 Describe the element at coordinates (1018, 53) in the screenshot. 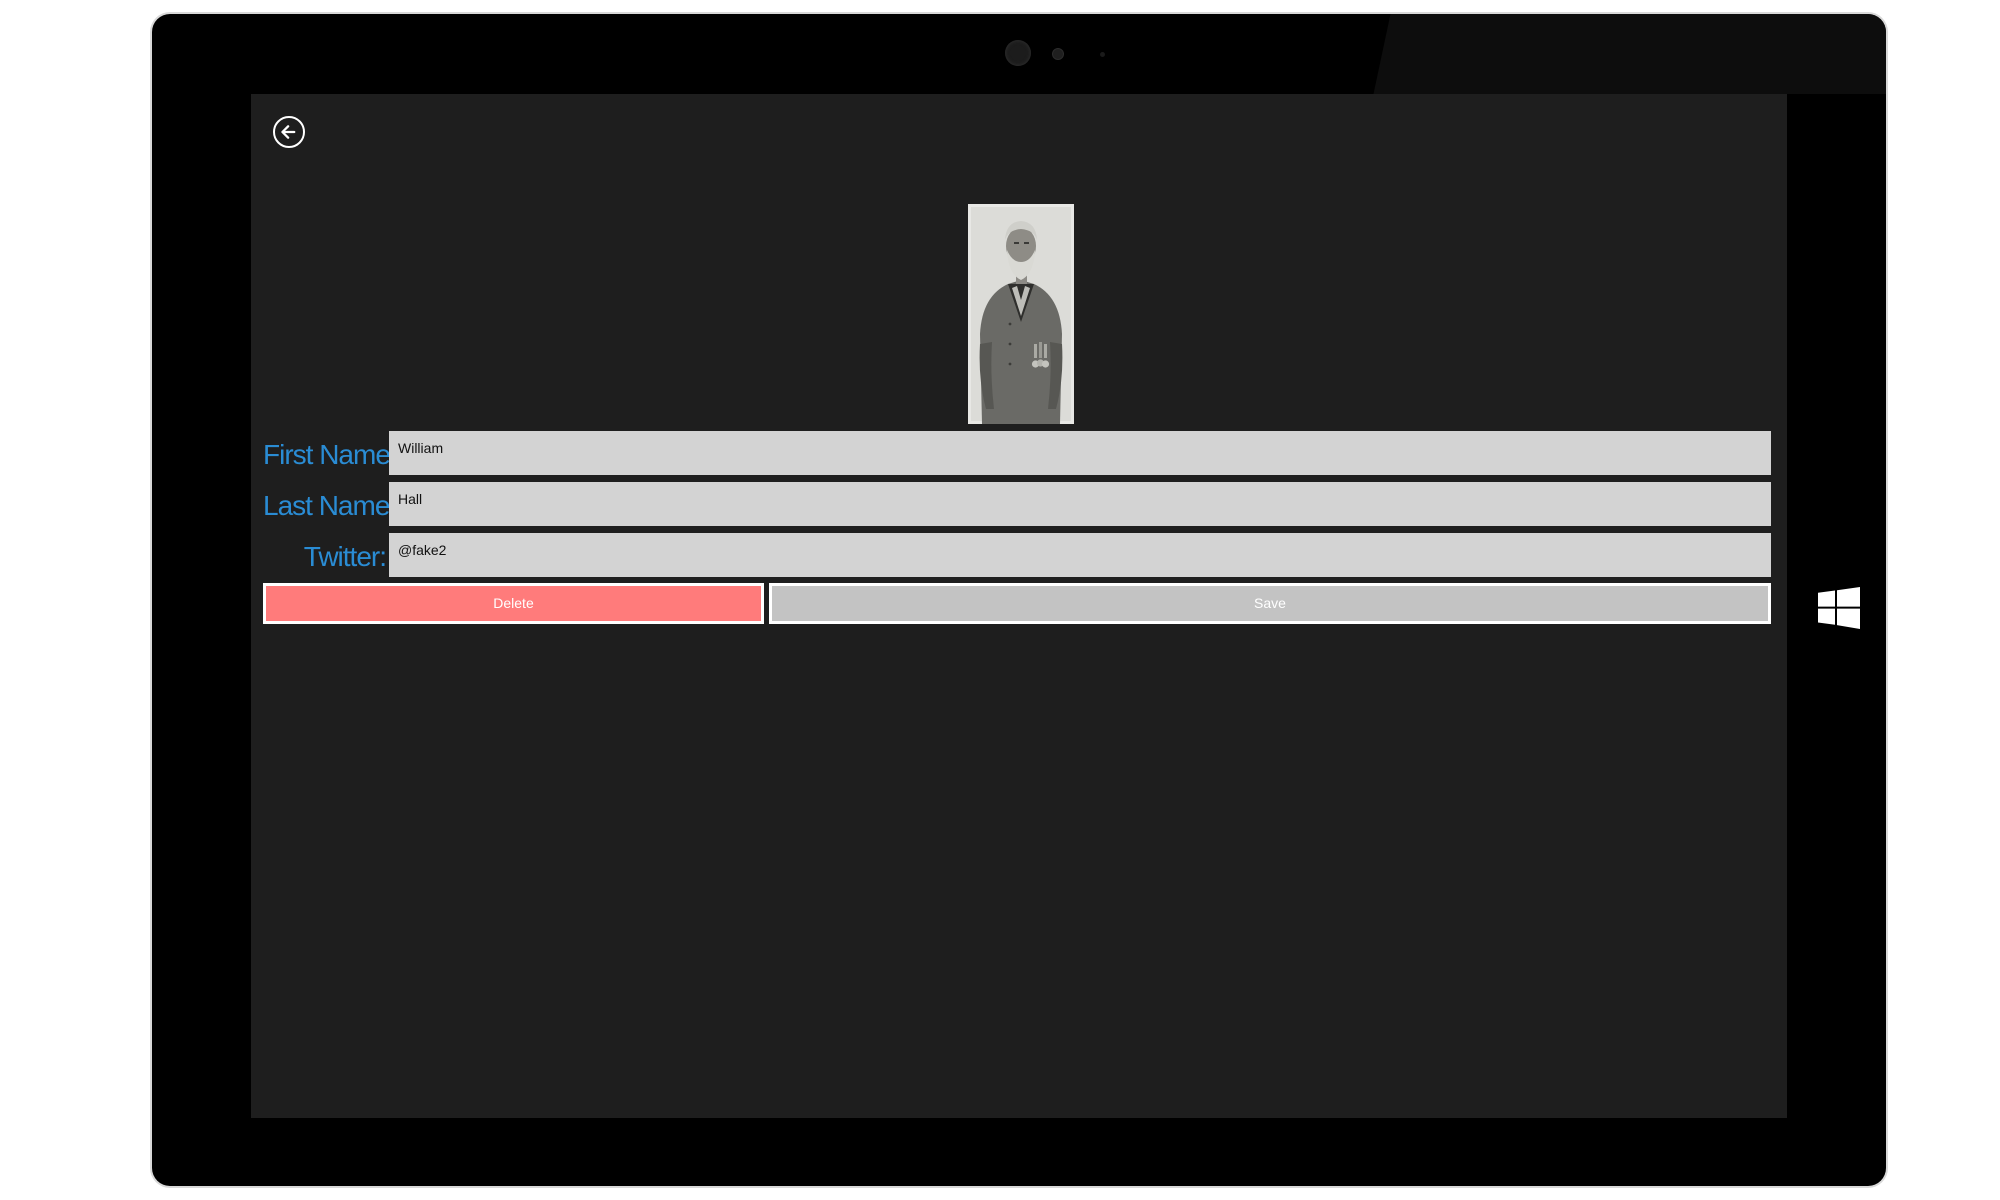

I see `front-camera` at that location.